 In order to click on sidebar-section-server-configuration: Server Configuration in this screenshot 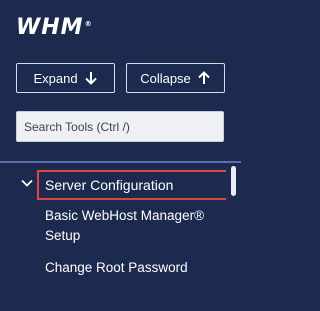, I will do `click(135, 185)`.